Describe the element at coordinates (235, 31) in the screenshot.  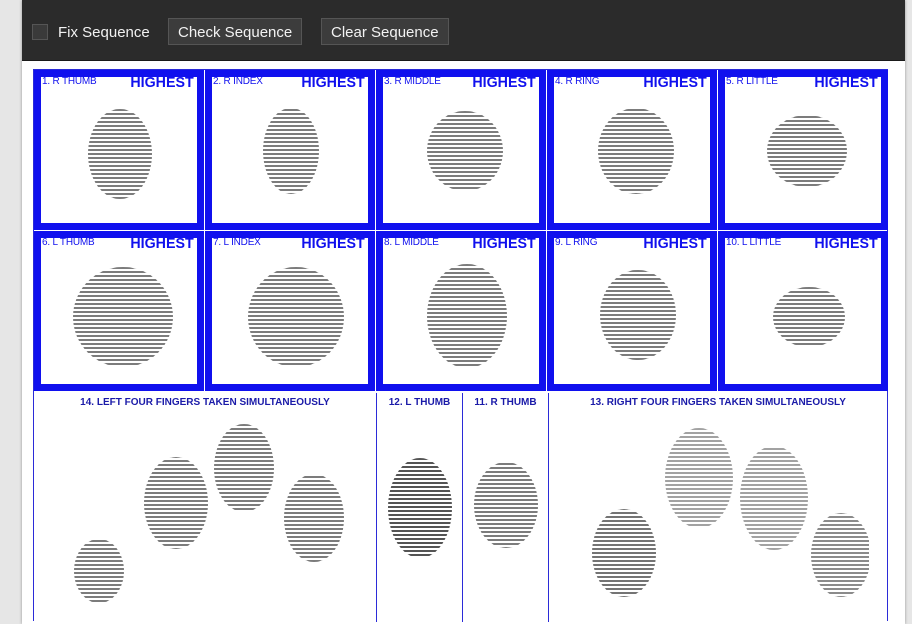
I see `check-sequence-button: Check Sequence` at that location.